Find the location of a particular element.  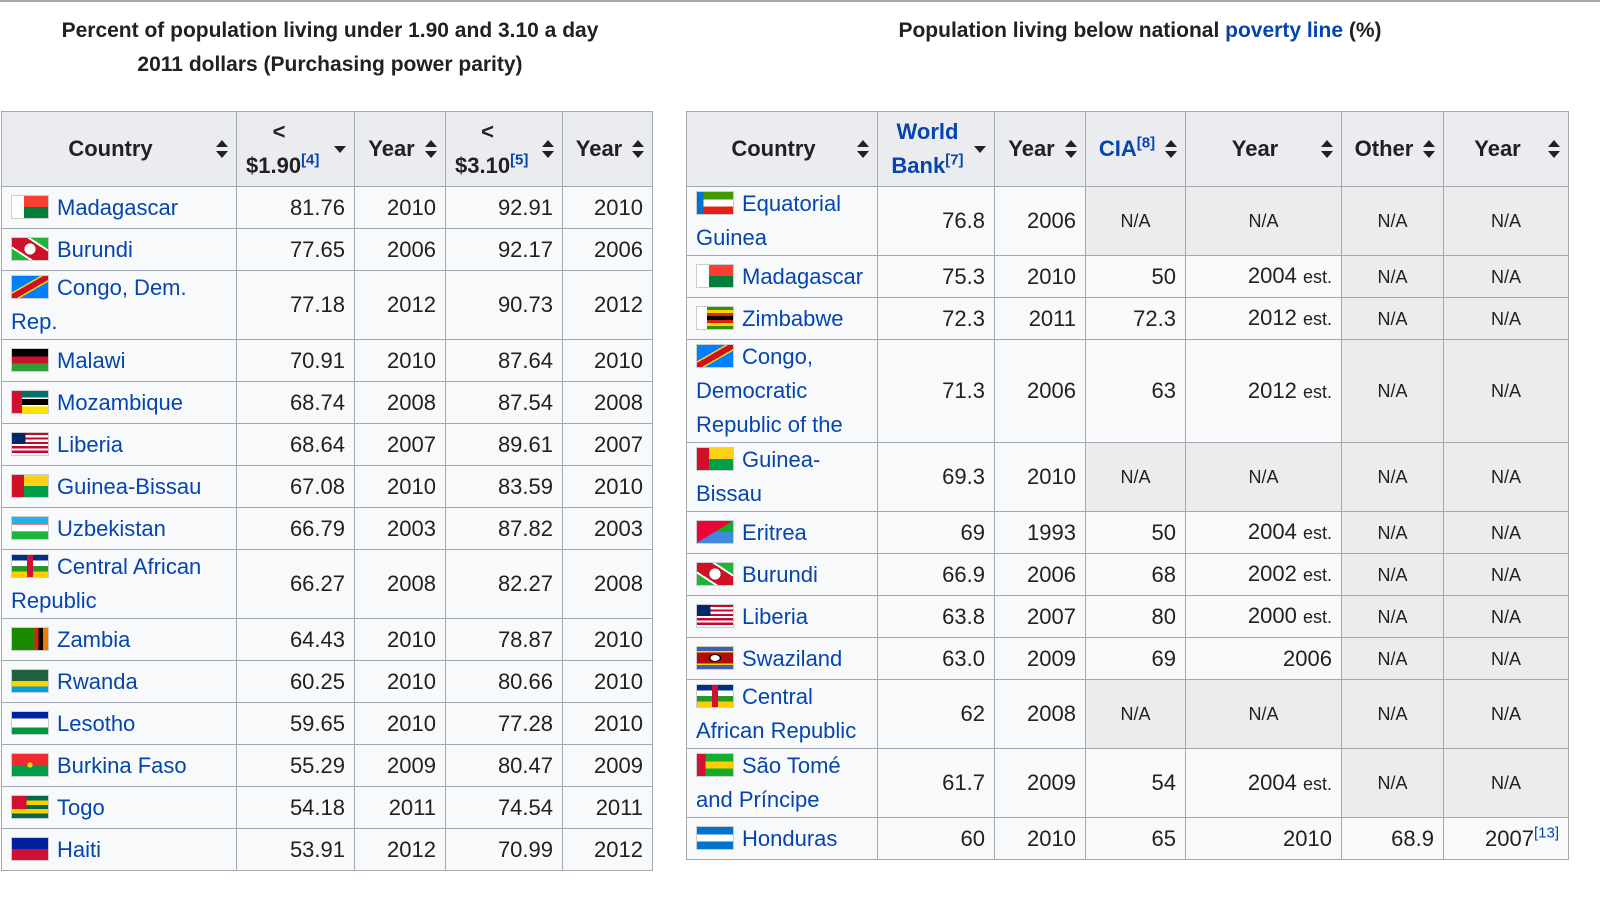

country-link: Burkina Faso is located at coordinates (122, 765).